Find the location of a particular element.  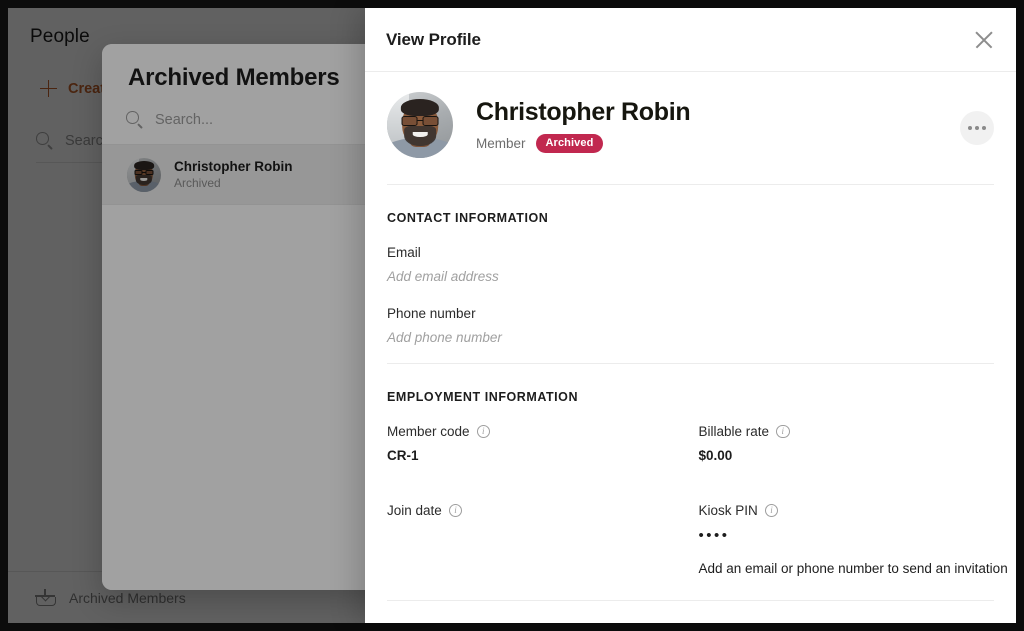

row-spacer is located at coordinates (690, 483).